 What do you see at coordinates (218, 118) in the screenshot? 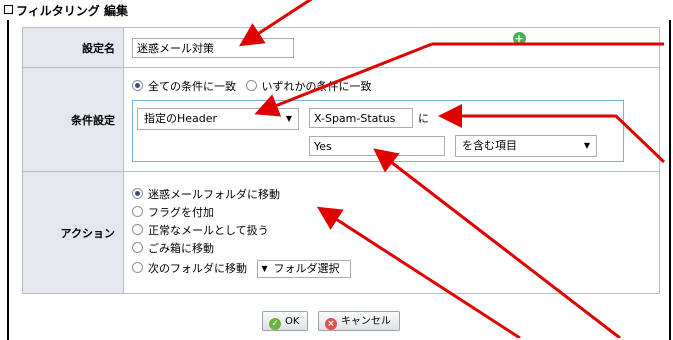
I see `header-select: 指定のHeader ▼` at bounding box center [218, 118].